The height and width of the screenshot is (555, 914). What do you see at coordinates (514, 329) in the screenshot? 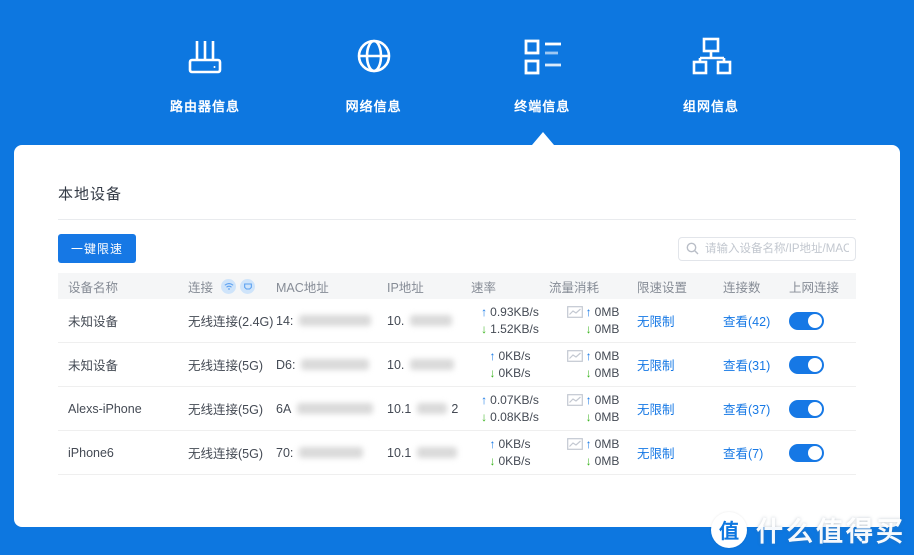
I see `download-speed: 1.52KB/s` at bounding box center [514, 329].